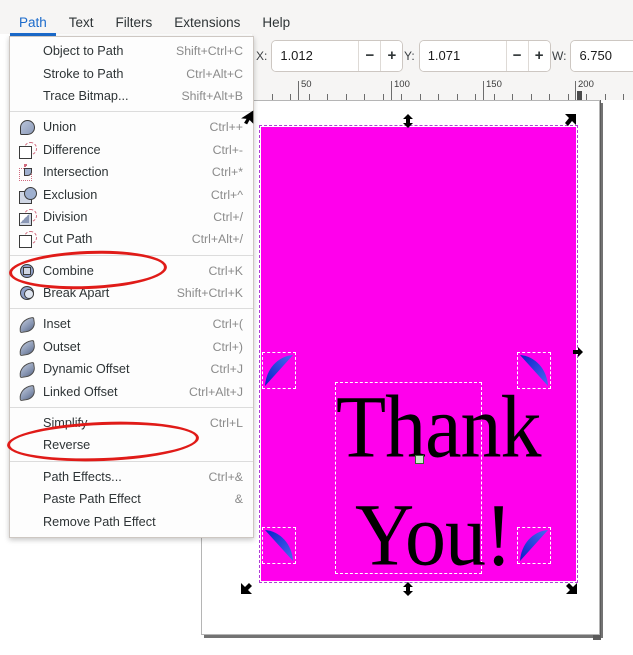 This screenshot has height=655, width=633. What do you see at coordinates (409, 55) in the screenshot?
I see `y-label: Y:` at bounding box center [409, 55].